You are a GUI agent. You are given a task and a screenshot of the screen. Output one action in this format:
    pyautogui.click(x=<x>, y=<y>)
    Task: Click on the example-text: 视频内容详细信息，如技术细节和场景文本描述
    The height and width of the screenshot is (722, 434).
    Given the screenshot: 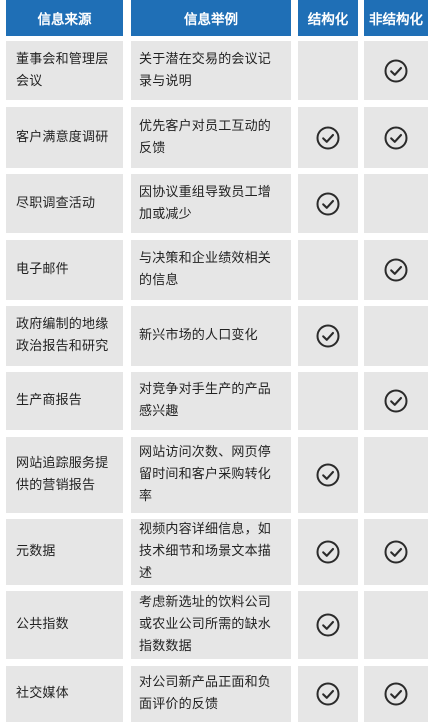 What is the action you would take?
    pyautogui.click(x=205, y=551)
    